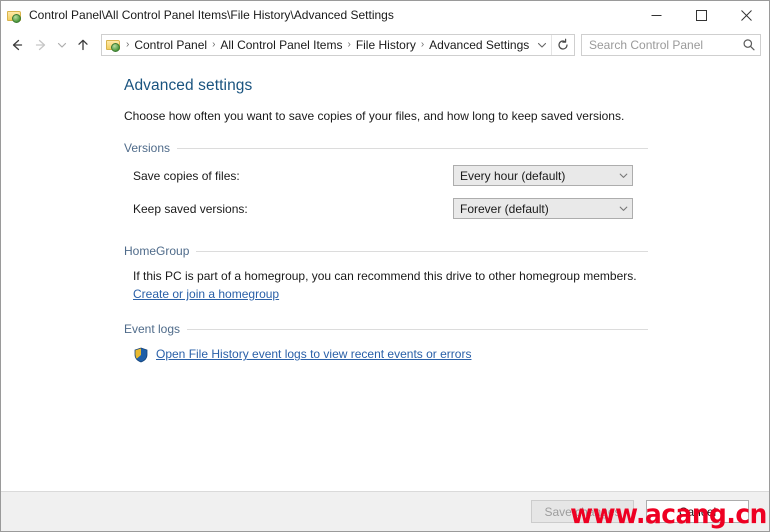 This screenshot has height=532, width=770. I want to click on minimize-button, so click(656, 15).